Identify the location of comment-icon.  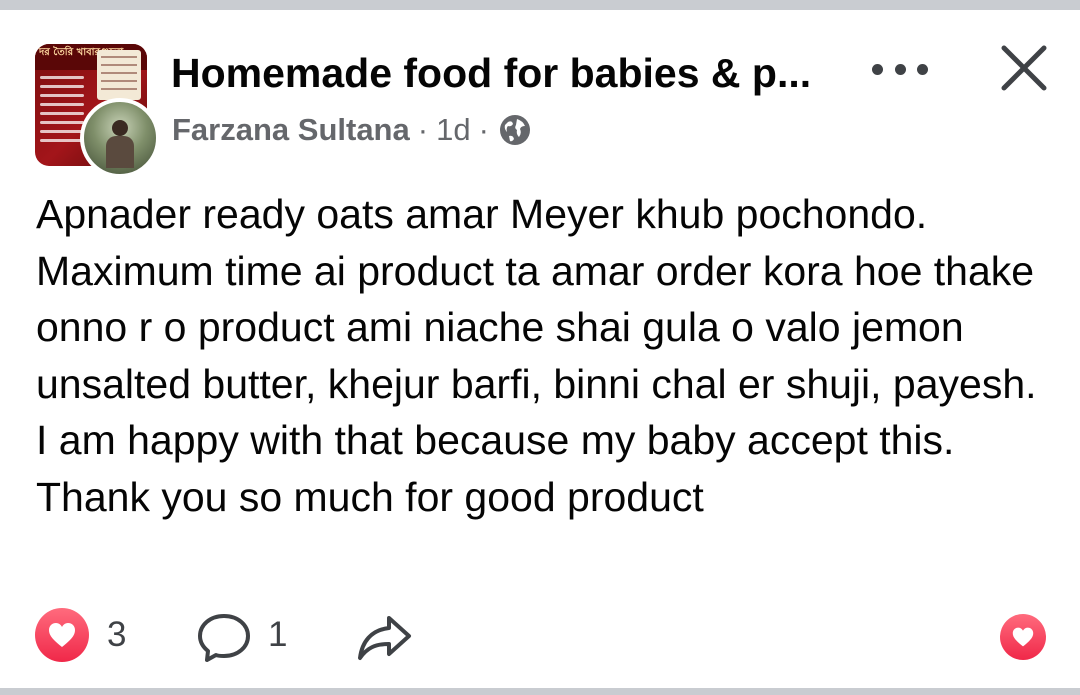
(224, 638).